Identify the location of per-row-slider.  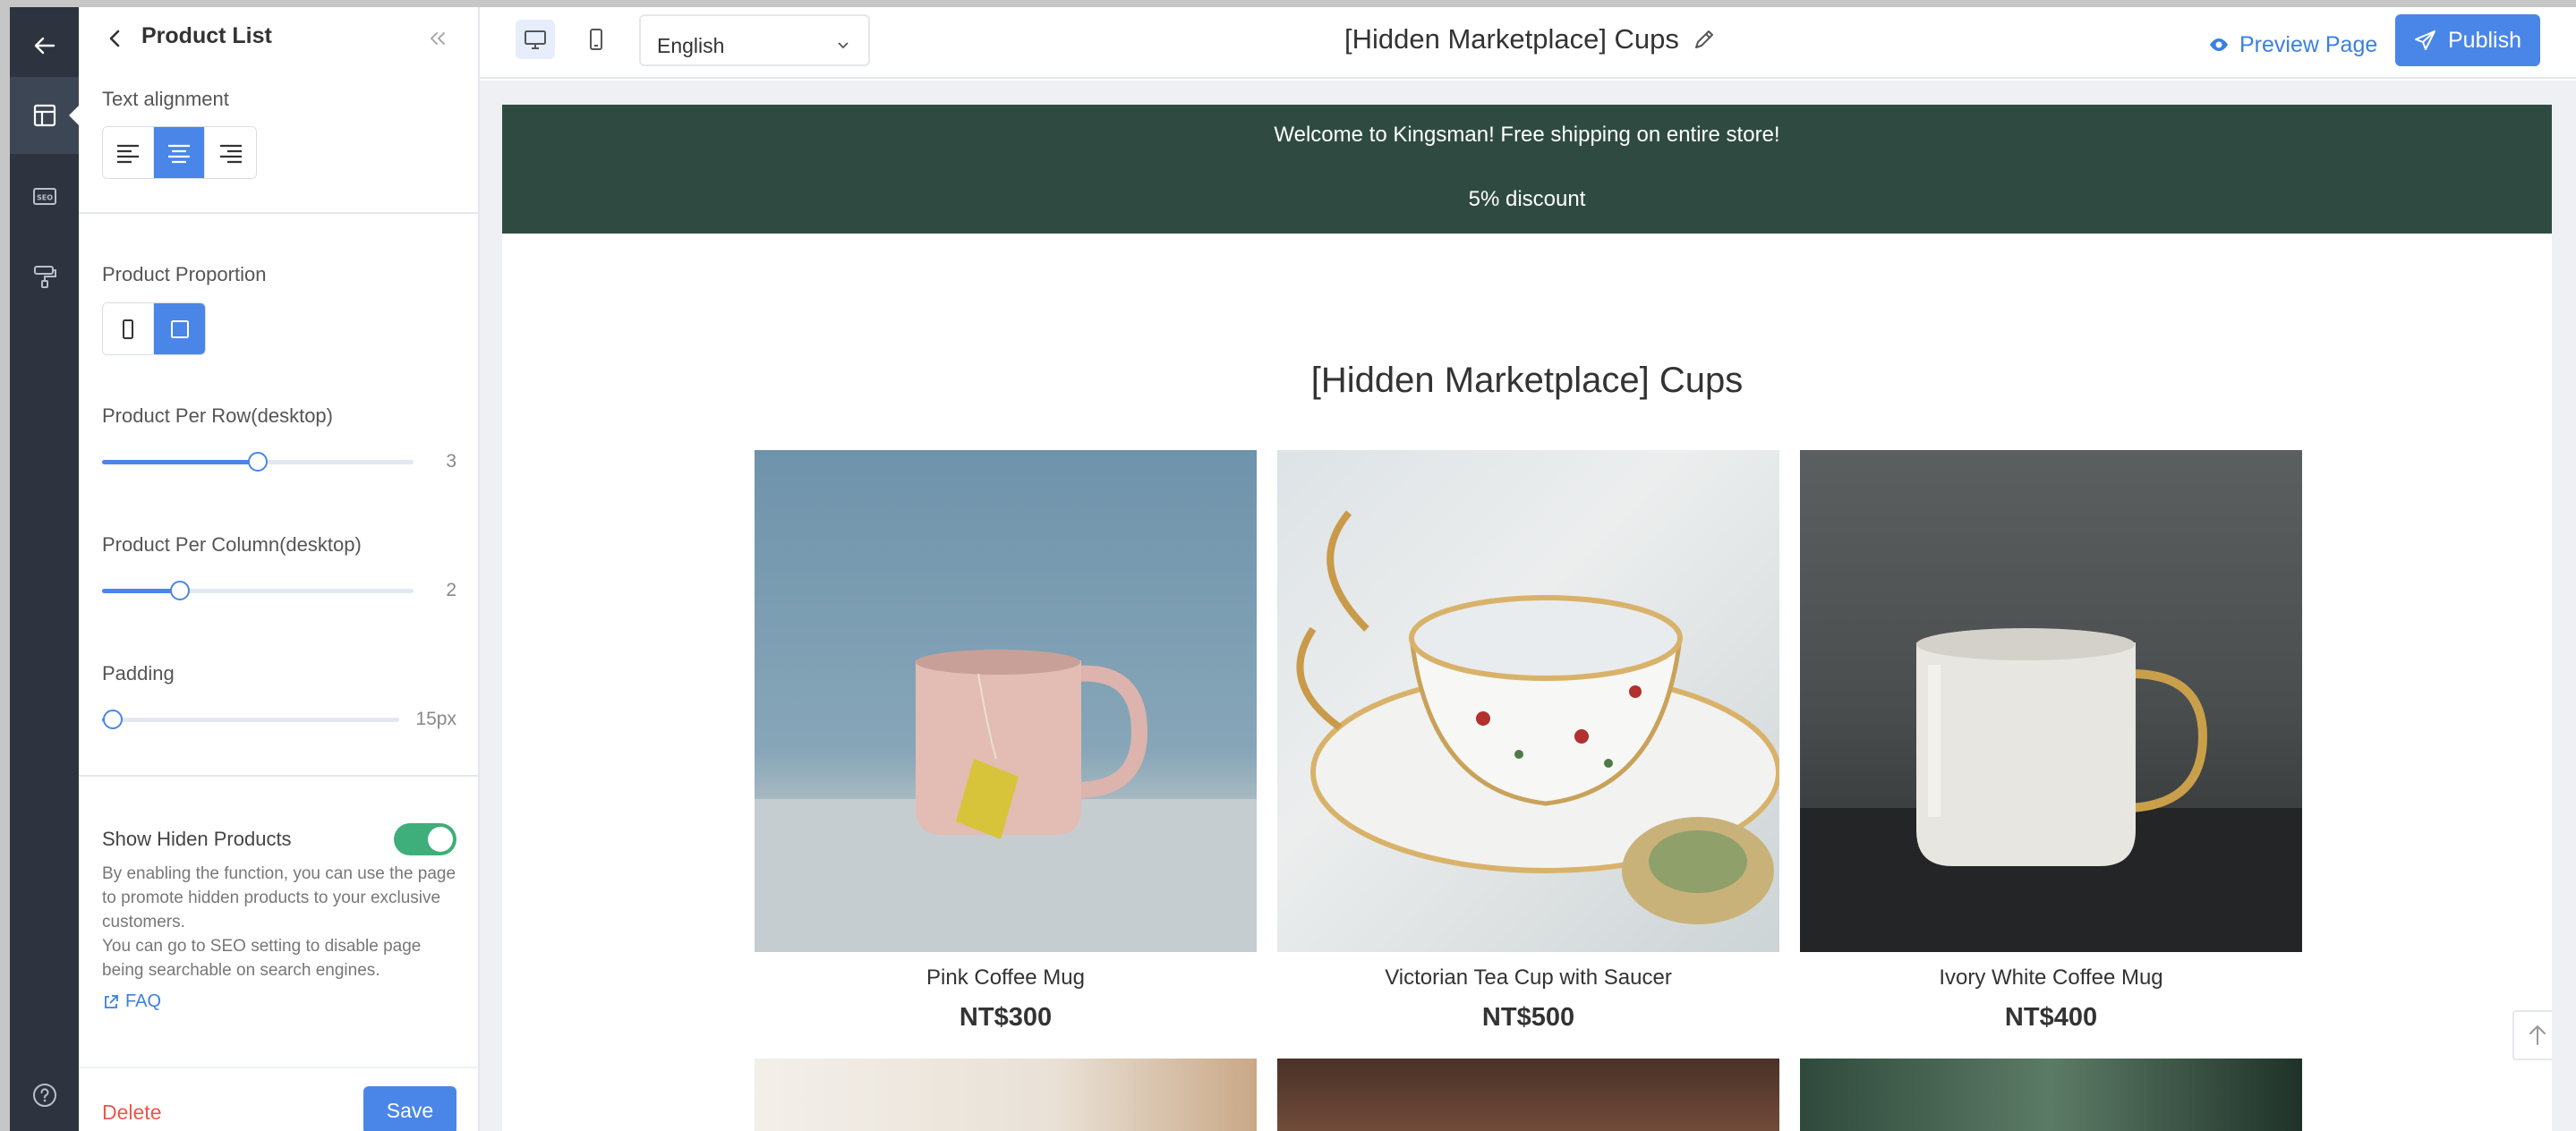
(258, 462).